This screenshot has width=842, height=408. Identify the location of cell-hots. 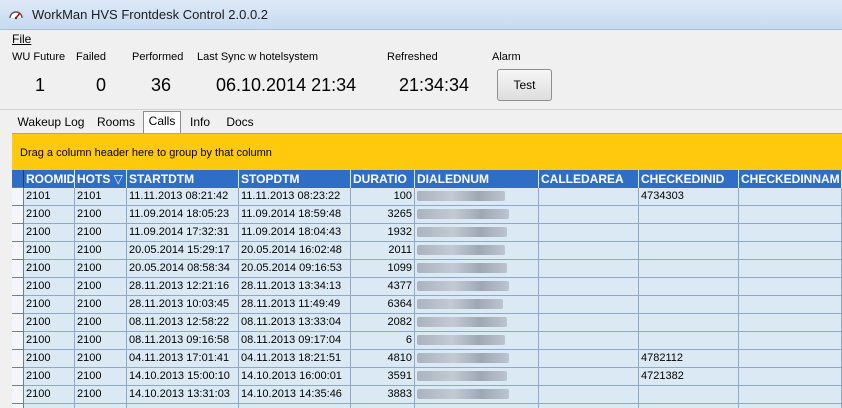
(101, 406).